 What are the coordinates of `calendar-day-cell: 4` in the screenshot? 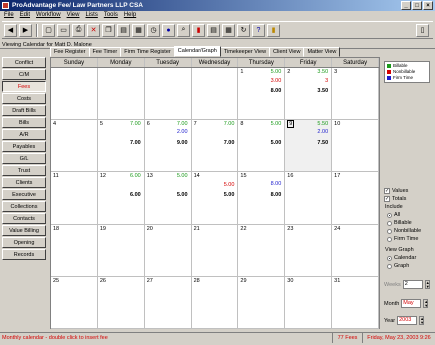 It's located at (74, 146).